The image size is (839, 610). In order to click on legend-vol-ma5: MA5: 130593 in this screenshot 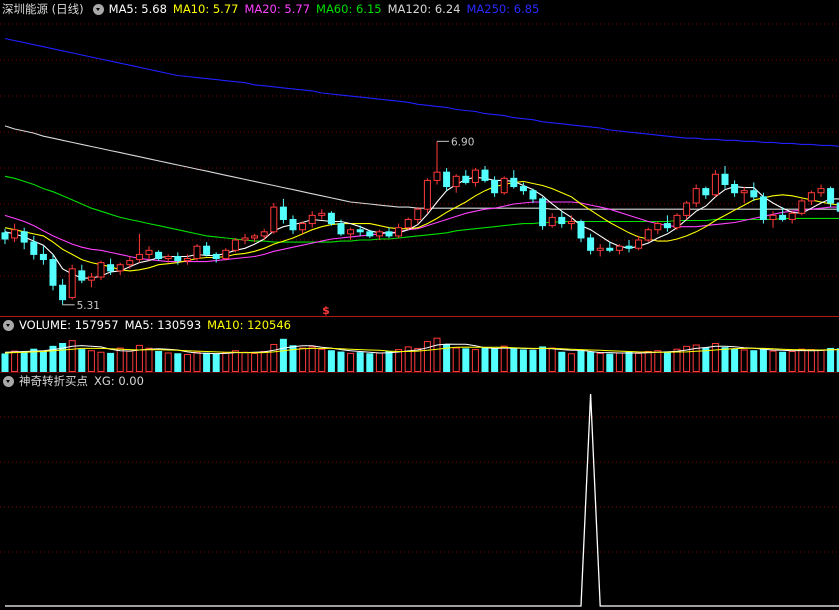, I will do `click(163, 325)`.